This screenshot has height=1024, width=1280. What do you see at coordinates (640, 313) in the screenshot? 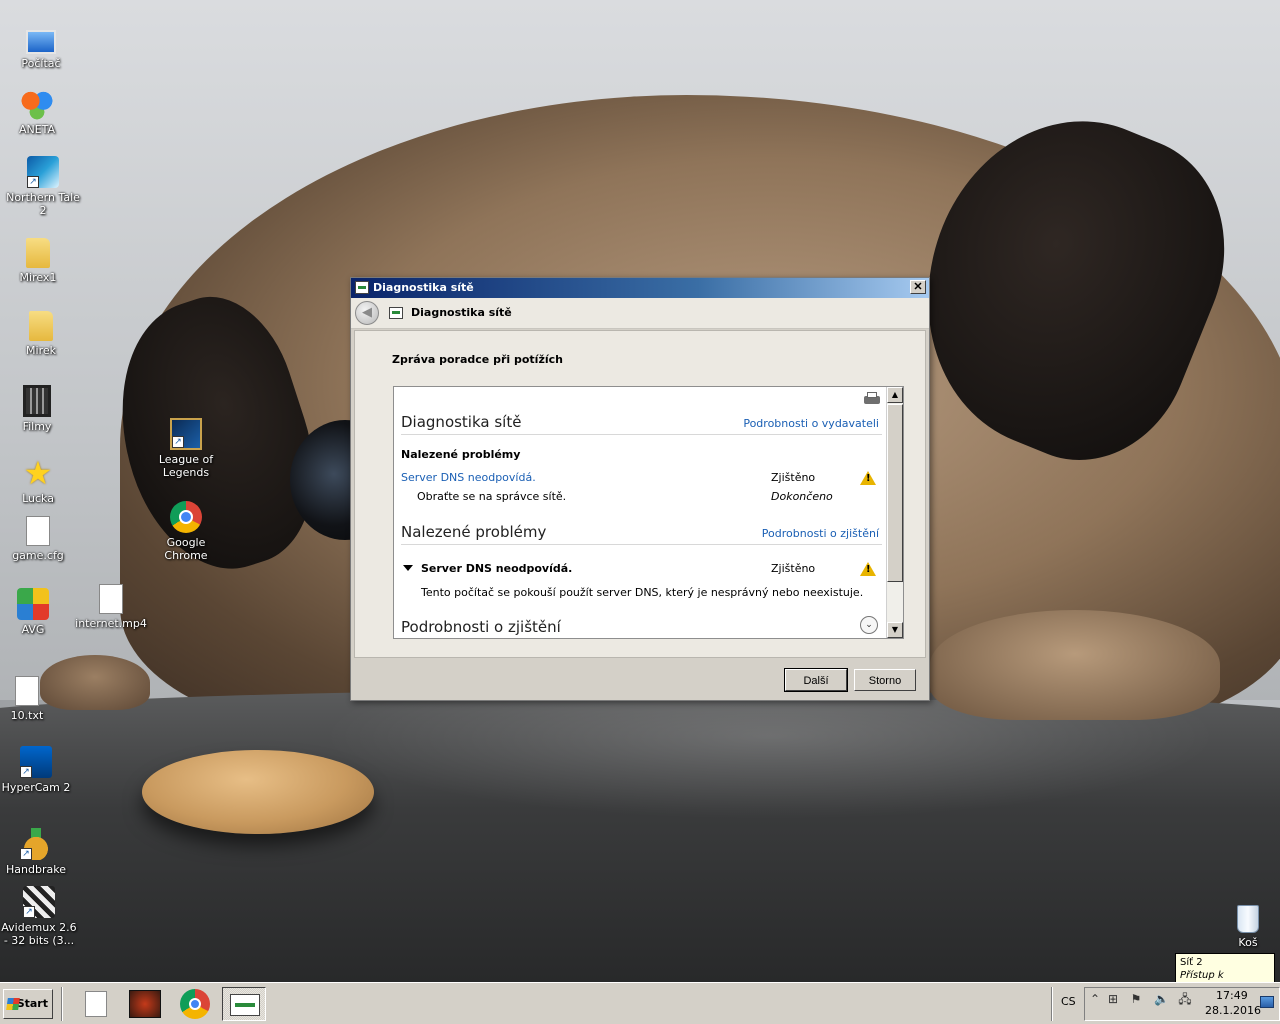
I see `wizard-navbar: ◀ Diagnostika sítě` at bounding box center [640, 313].